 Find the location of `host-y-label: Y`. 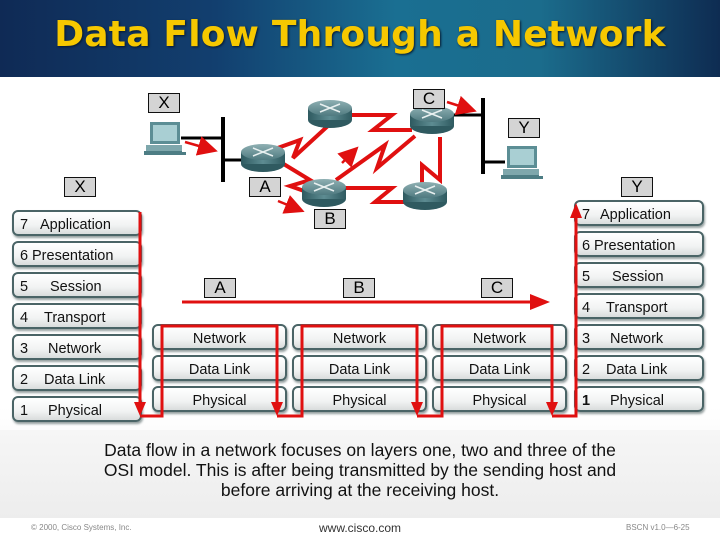

host-y-label: Y is located at coordinates (524, 128).